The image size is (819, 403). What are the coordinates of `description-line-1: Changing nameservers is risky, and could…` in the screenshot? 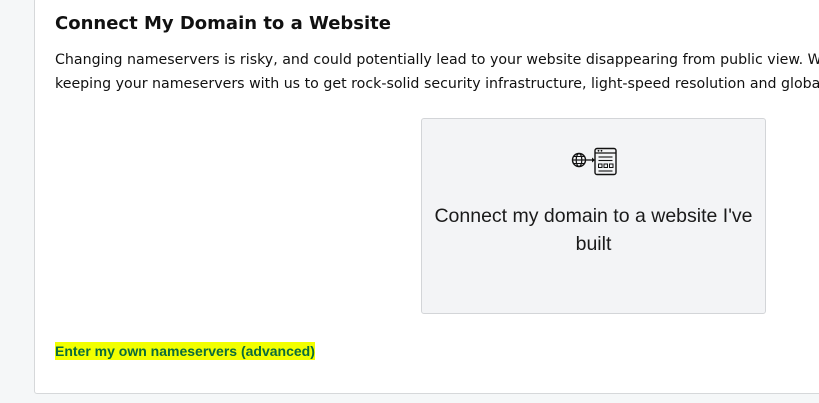 It's located at (437, 60).